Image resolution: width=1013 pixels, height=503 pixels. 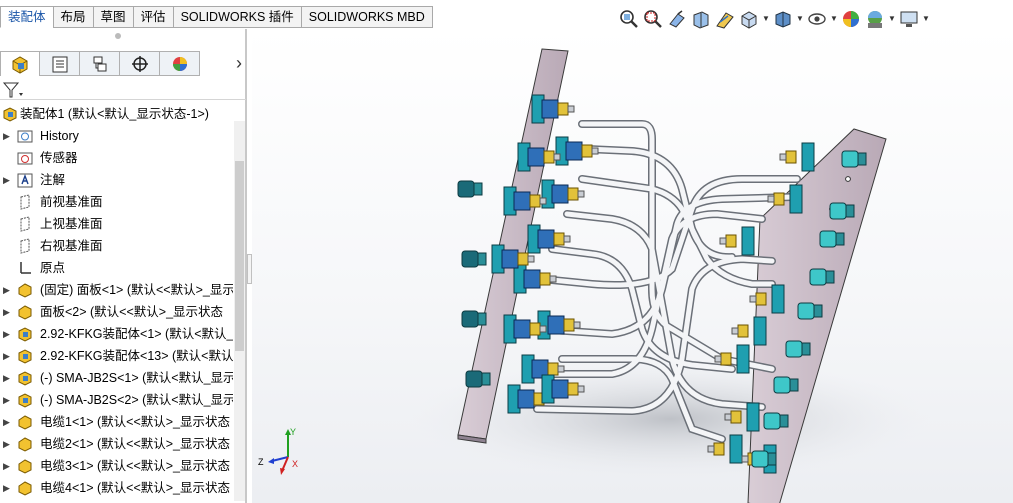 I want to click on view-orientation-icon, so click(x=749, y=19).